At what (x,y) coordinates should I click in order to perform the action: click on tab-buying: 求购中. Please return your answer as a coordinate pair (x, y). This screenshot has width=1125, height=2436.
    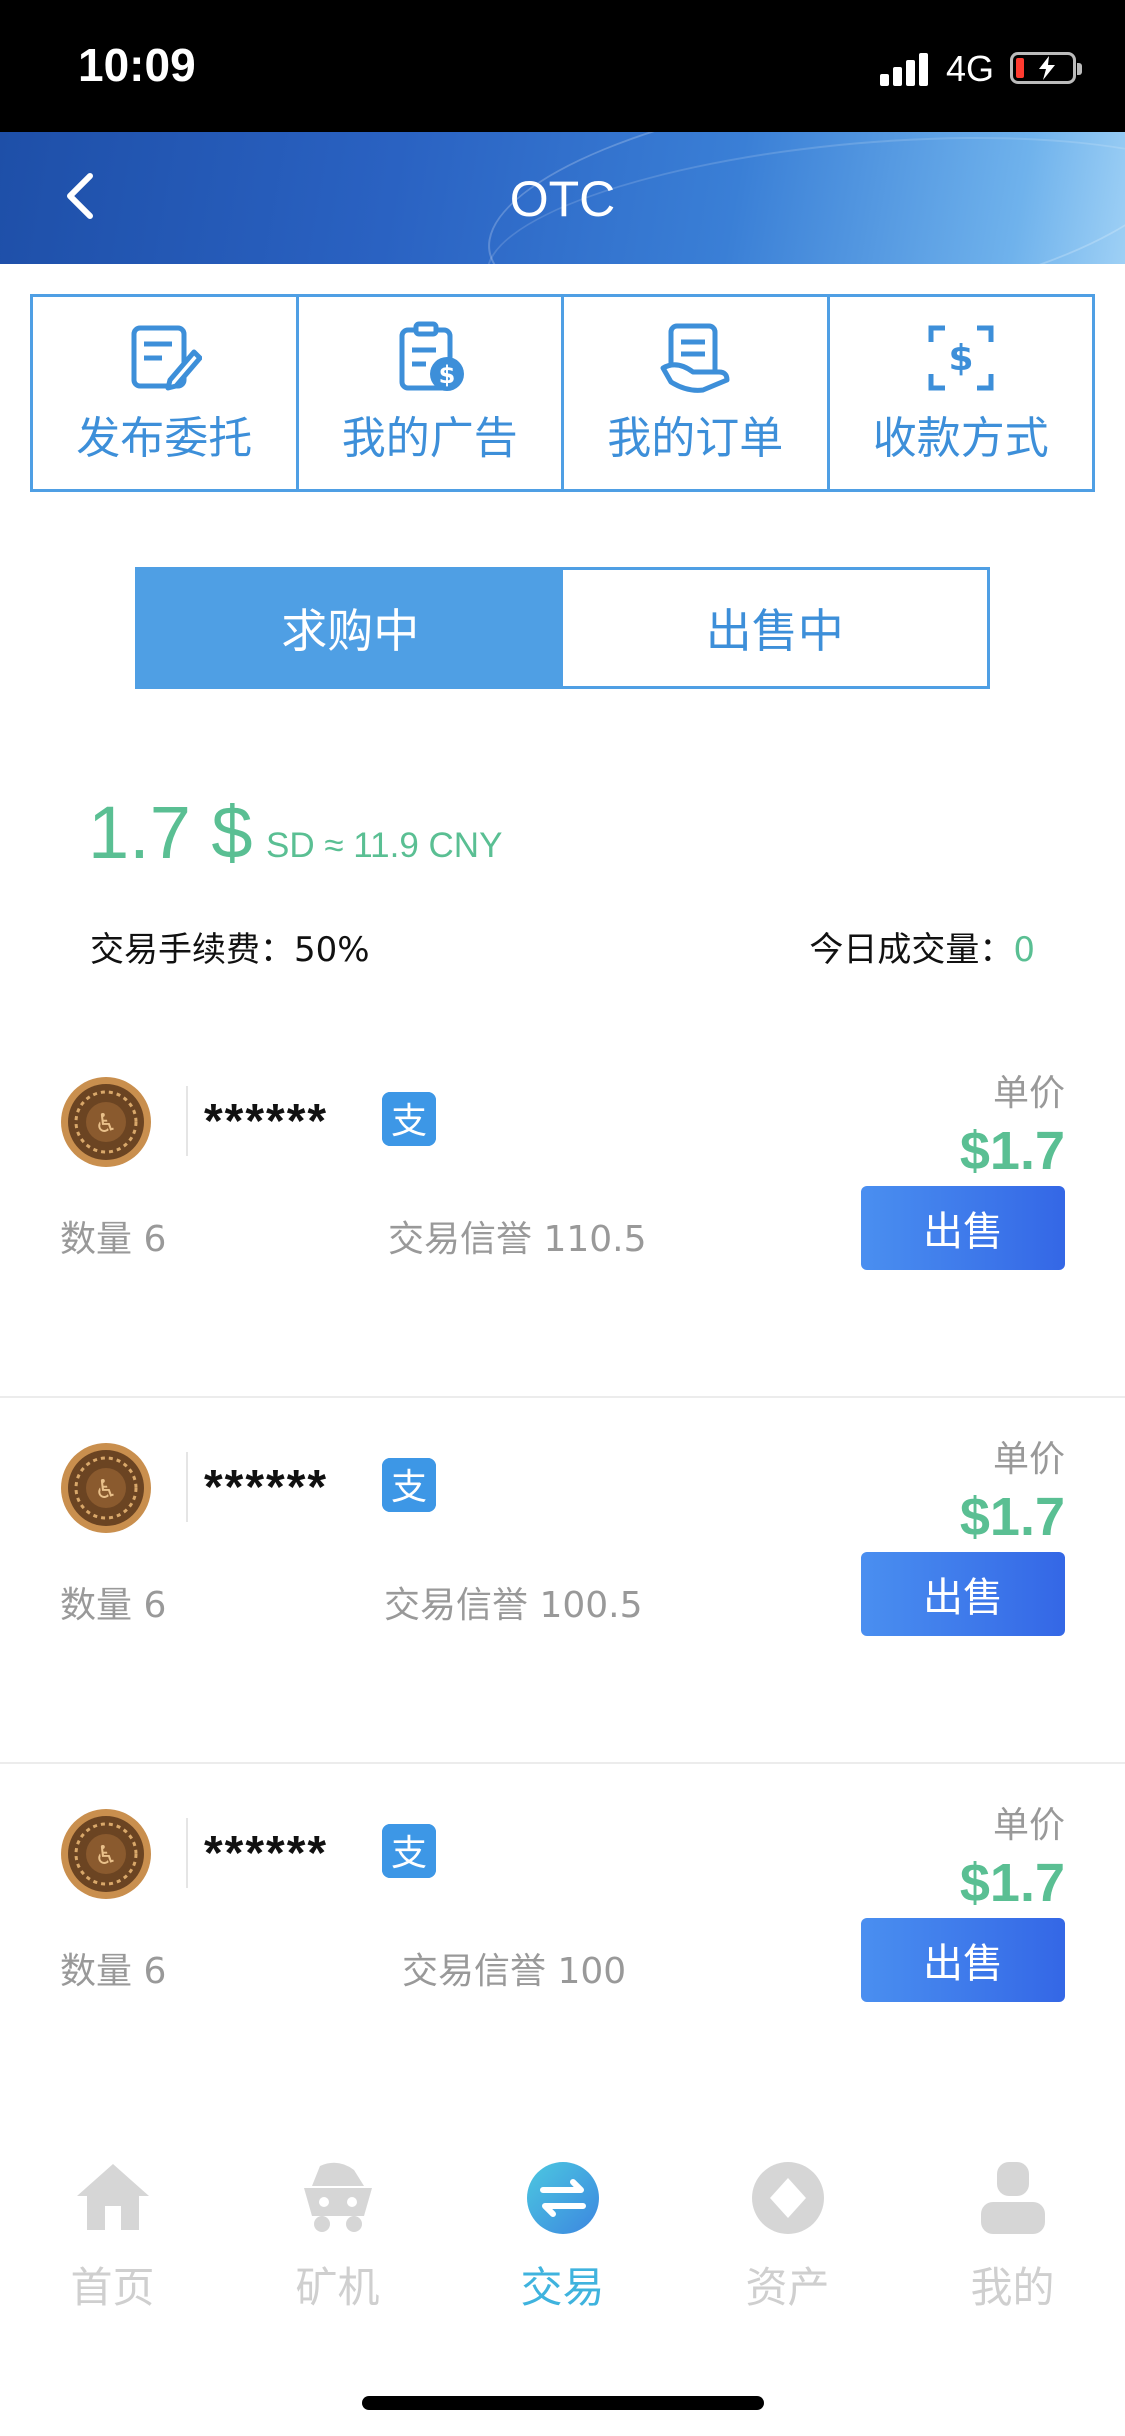
    Looking at the image, I should click on (350, 628).